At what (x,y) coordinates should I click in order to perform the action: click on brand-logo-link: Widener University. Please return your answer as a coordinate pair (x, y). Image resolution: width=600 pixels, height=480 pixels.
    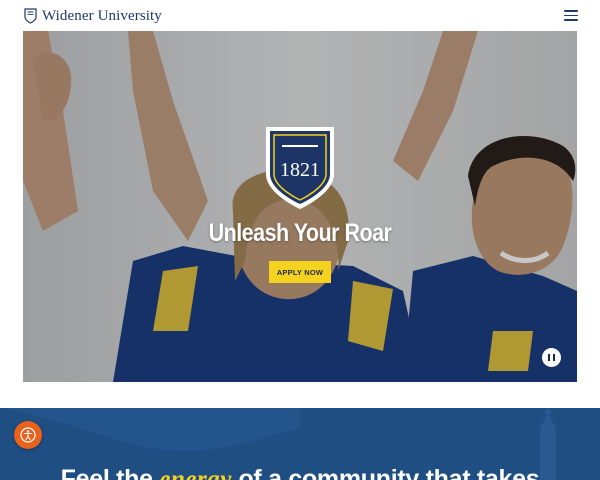
    Looking at the image, I should click on (93, 16).